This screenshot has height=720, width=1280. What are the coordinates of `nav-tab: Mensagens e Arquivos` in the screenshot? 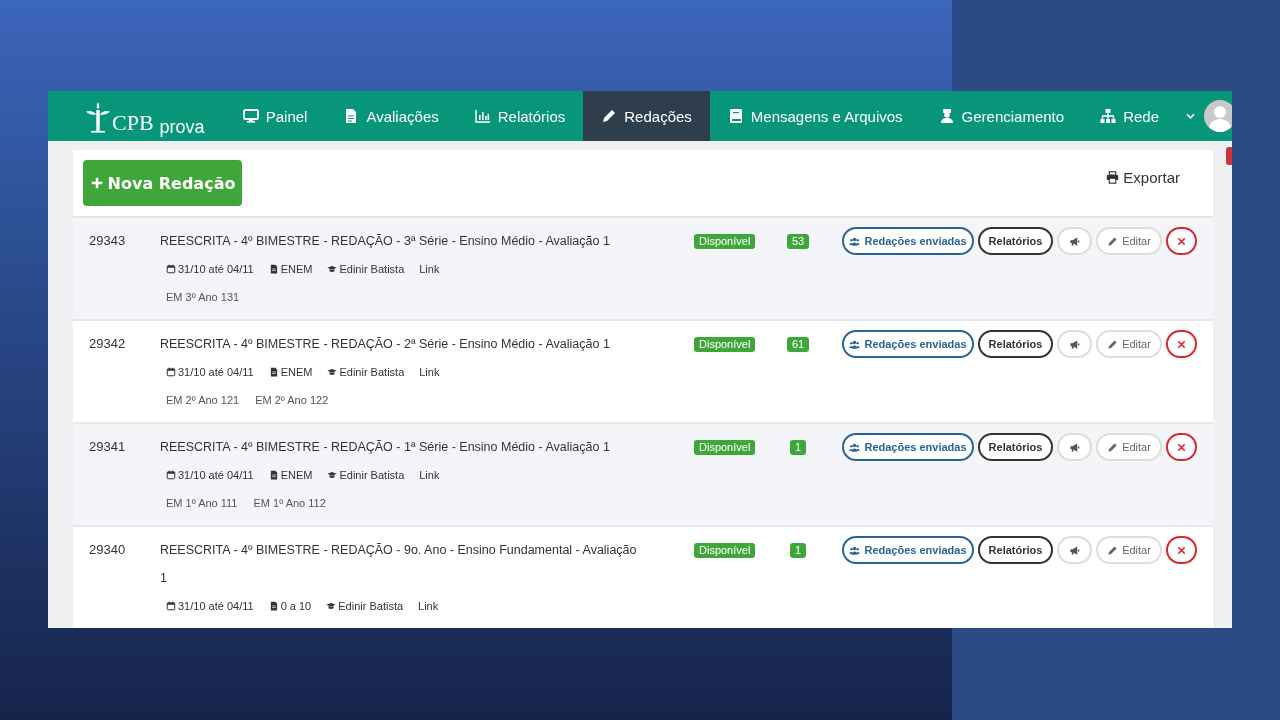 It's located at (815, 116).